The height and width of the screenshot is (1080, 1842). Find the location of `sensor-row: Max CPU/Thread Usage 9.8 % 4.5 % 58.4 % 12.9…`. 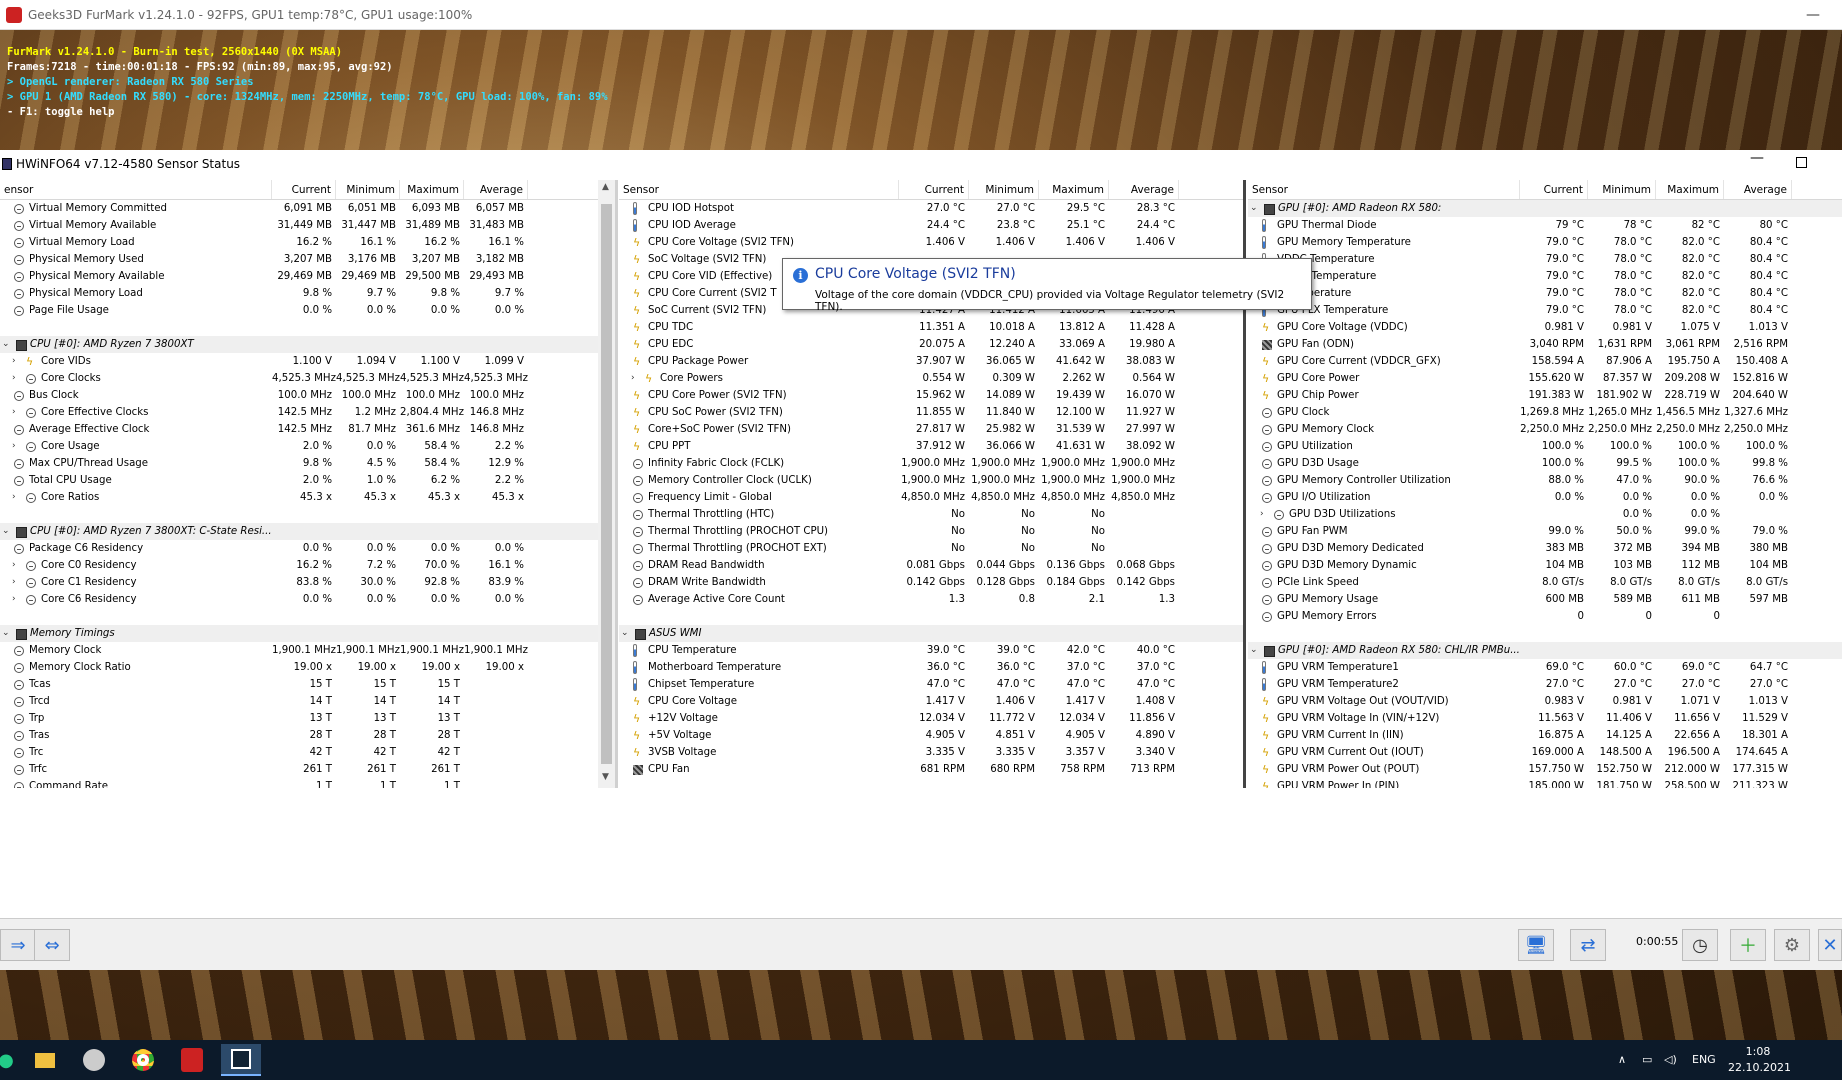

sensor-row: Max CPU/Thread Usage 9.8 % 4.5 % 58.4 % 12.9… is located at coordinates (299, 463).